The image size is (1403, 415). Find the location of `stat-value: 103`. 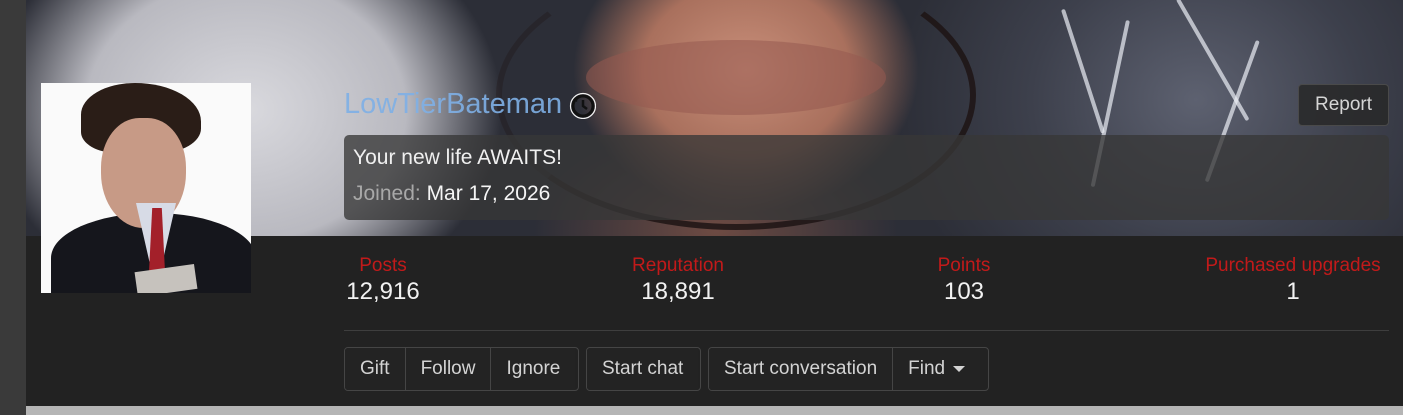

stat-value: 103 is located at coordinates (964, 291).